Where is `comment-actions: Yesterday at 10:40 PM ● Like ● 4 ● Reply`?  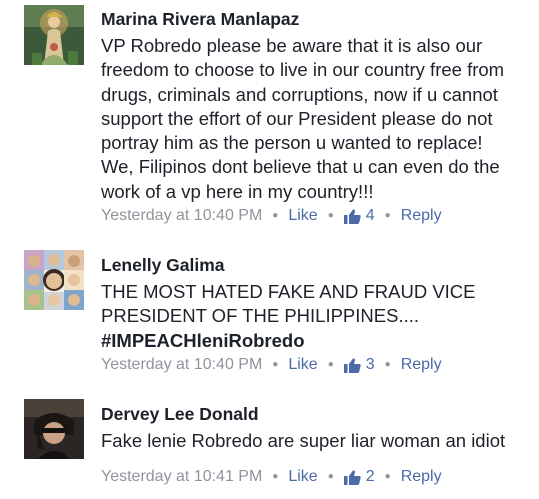
comment-actions: Yesterday at 10:40 PM ● Like ● 4 ● Reply is located at coordinates (315, 216).